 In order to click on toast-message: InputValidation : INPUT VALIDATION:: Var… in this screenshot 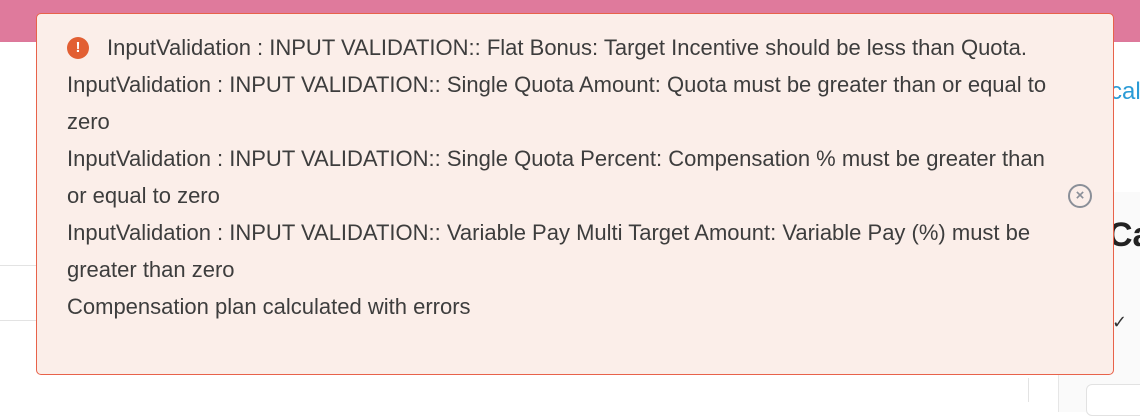, I will do `click(549, 251)`.